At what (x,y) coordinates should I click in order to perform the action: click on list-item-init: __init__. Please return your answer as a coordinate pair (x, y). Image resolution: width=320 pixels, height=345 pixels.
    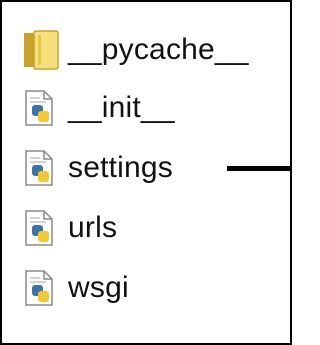
    Looking at the image, I should click on (154, 108).